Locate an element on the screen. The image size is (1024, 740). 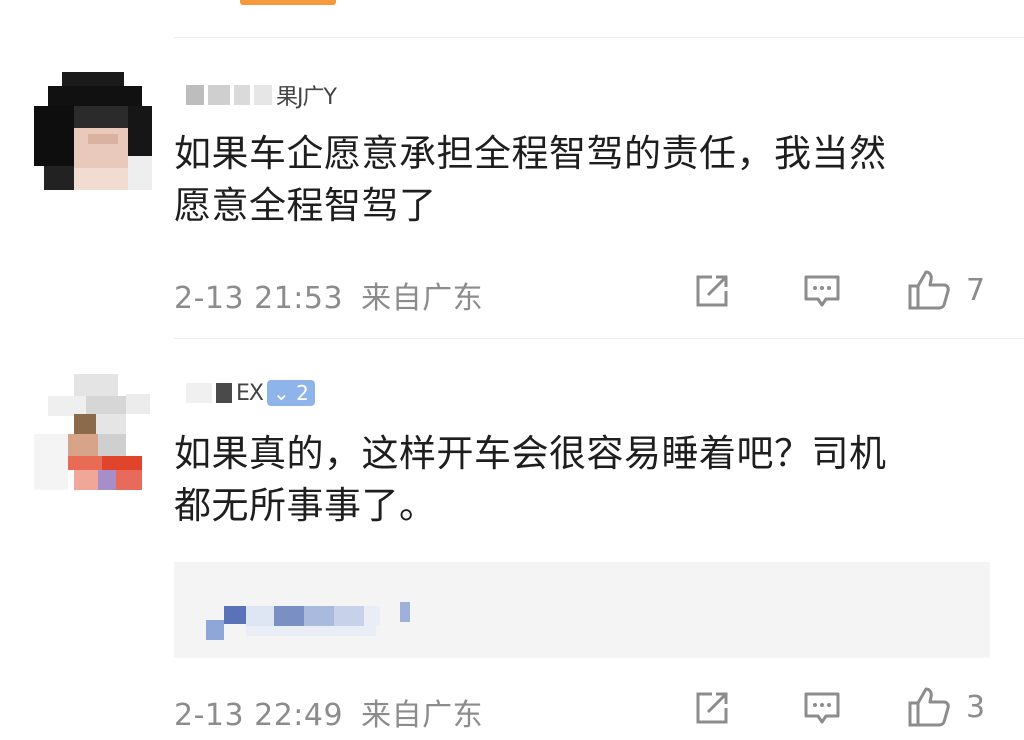
like-count: 7 is located at coordinates (976, 290).